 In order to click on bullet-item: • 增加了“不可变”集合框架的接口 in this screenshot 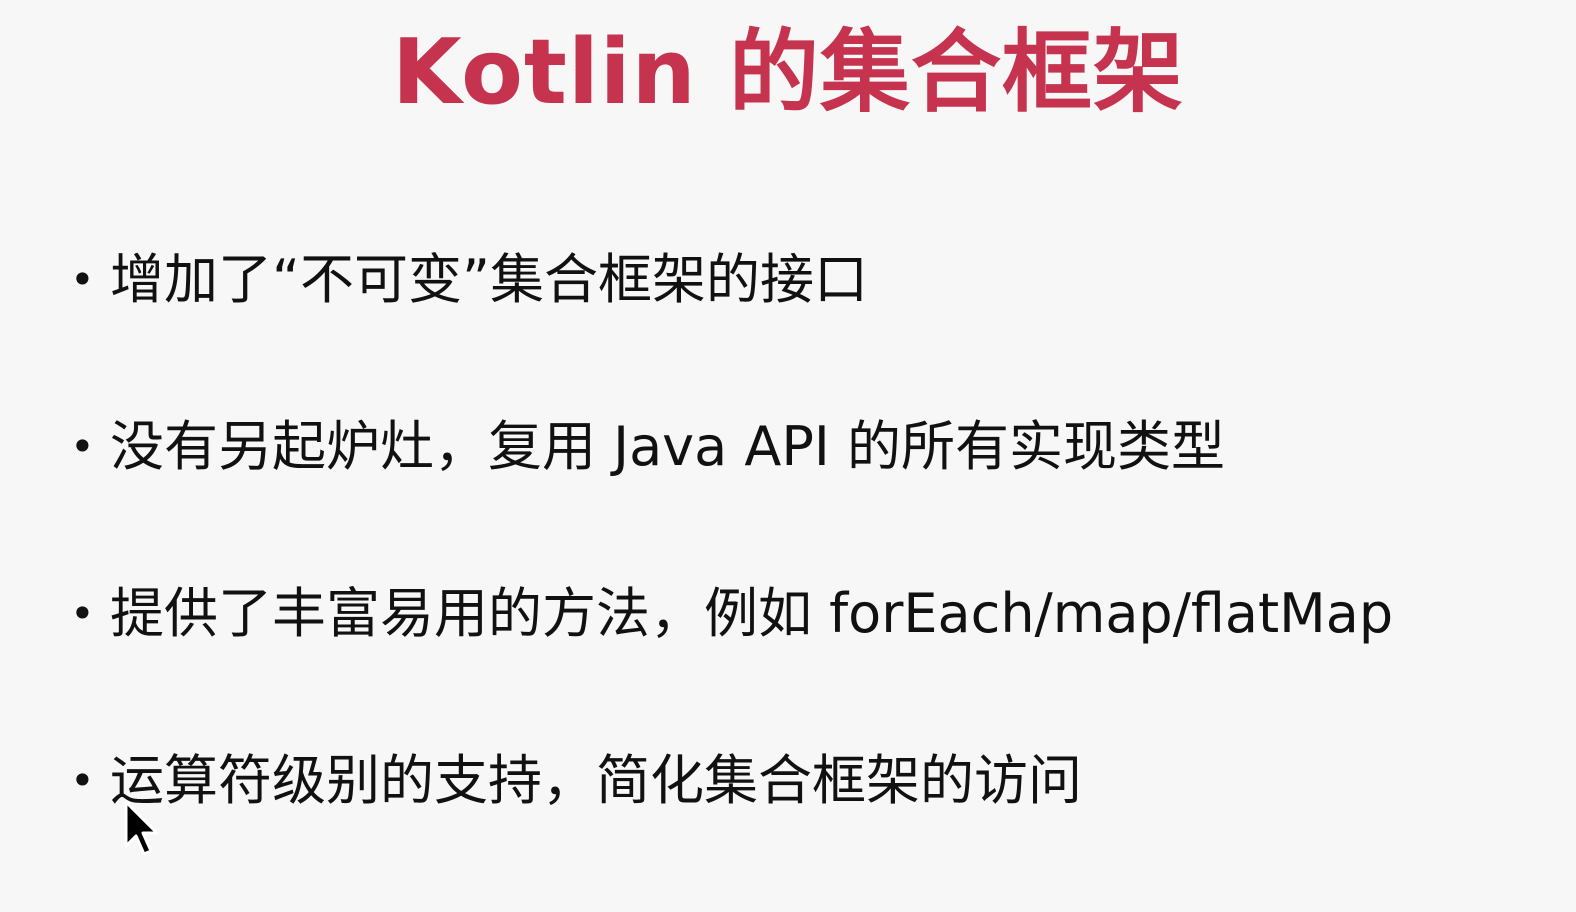, I will do `click(815, 280)`.